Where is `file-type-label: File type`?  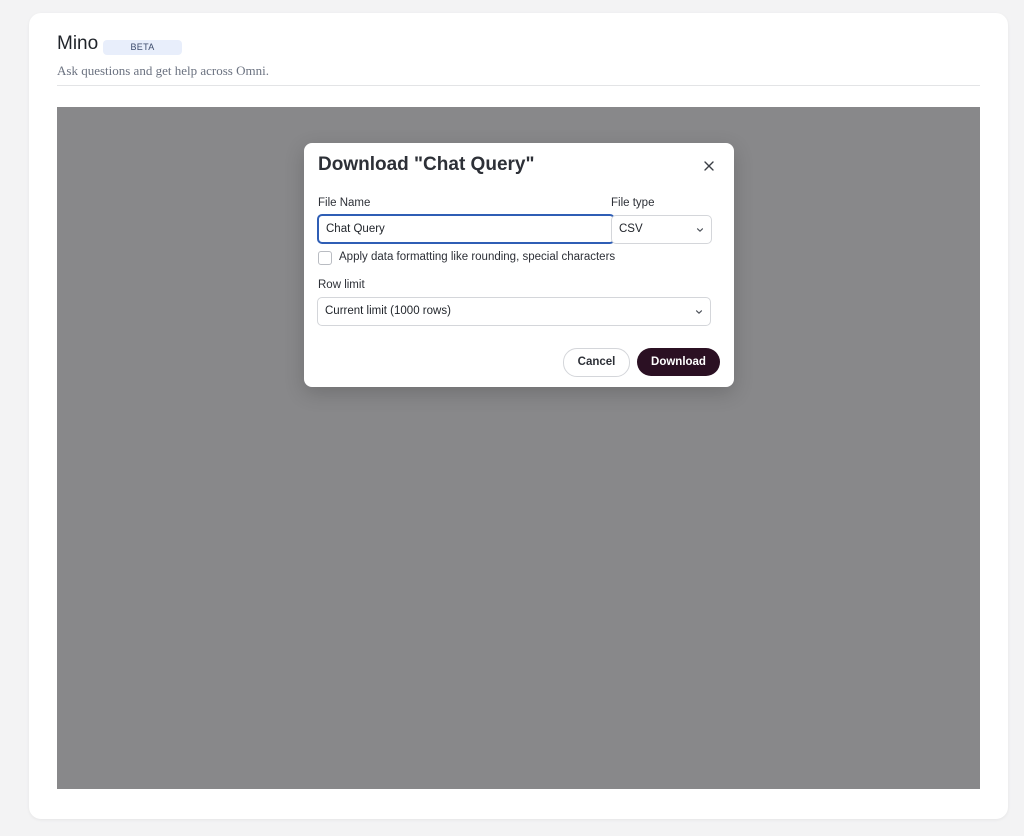 file-type-label: File type is located at coordinates (633, 203).